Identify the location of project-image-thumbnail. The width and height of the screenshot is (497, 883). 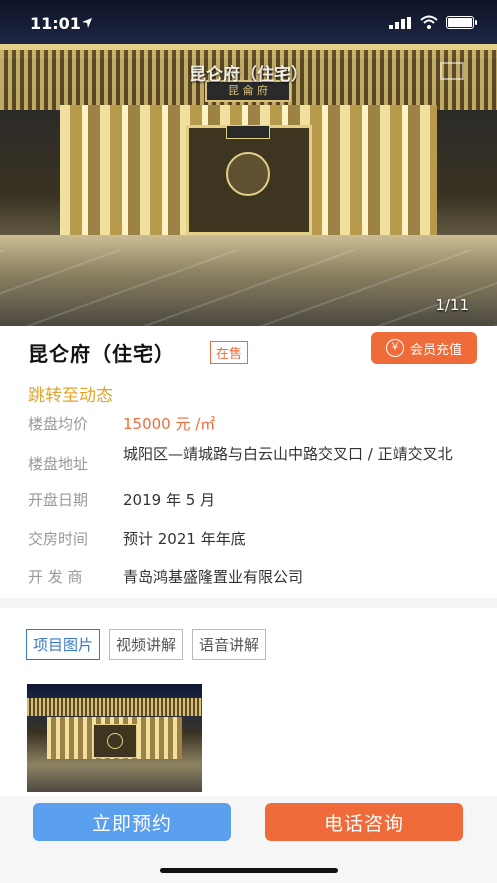
(114, 738).